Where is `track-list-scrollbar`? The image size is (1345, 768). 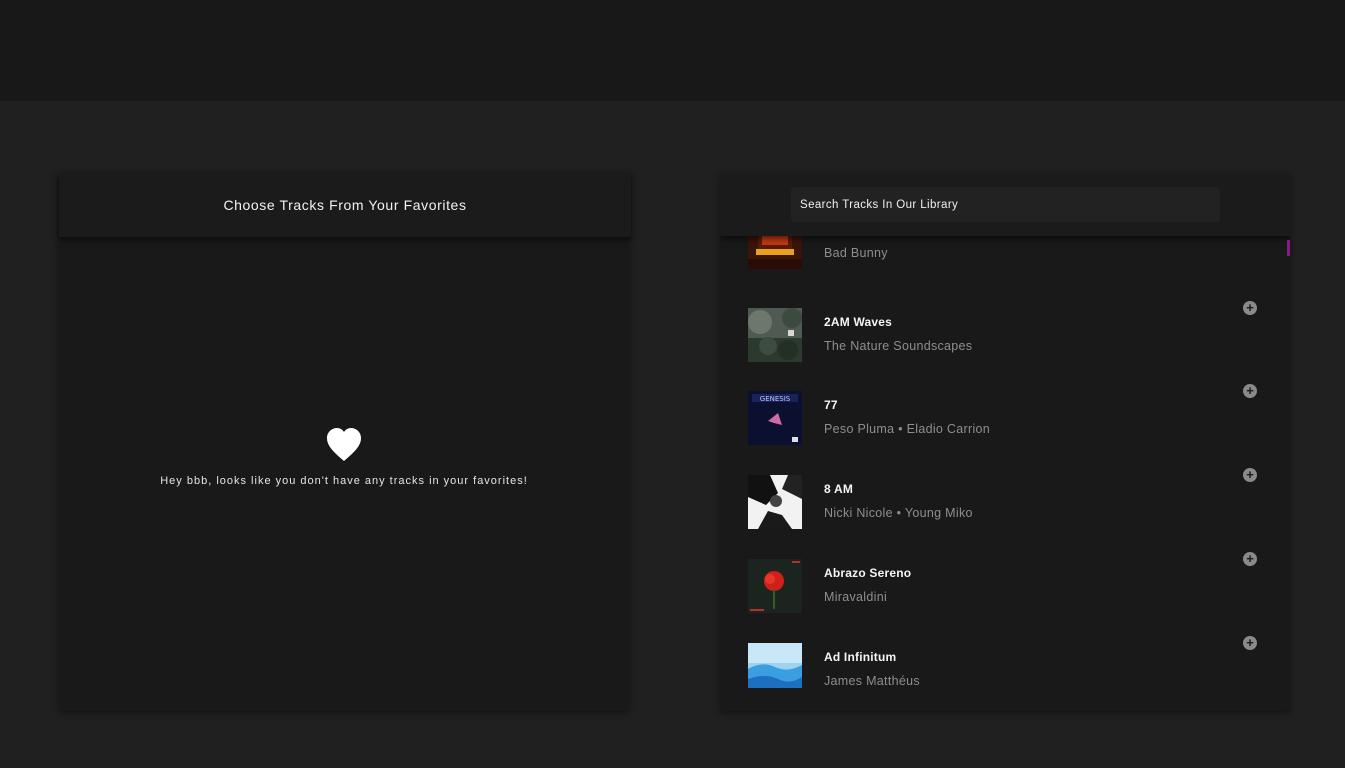 track-list-scrollbar is located at coordinates (1288, 248).